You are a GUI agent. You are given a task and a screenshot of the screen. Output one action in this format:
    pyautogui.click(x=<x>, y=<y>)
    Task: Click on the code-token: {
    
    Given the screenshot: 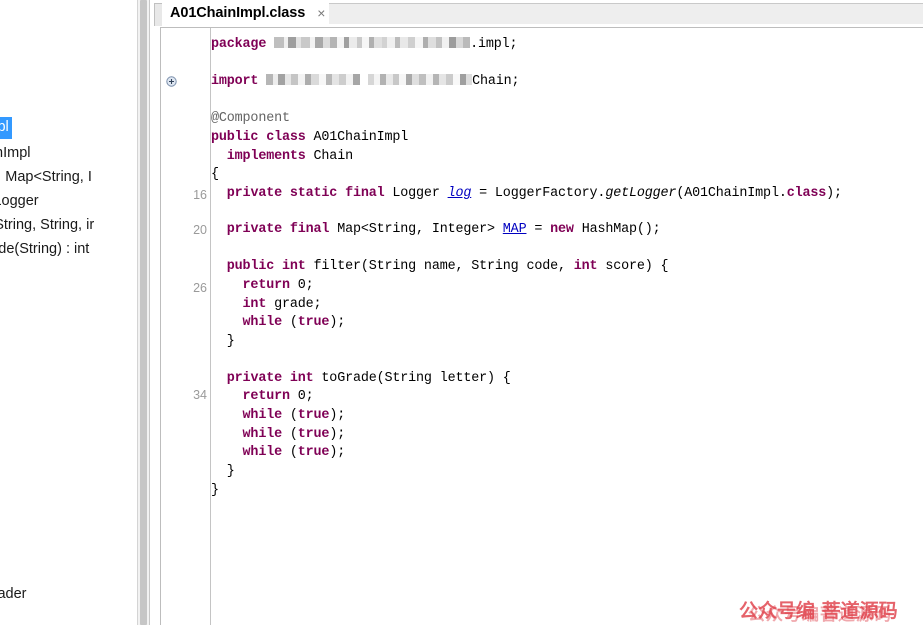 What is the action you would take?
    pyautogui.click(x=215, y=174)
    